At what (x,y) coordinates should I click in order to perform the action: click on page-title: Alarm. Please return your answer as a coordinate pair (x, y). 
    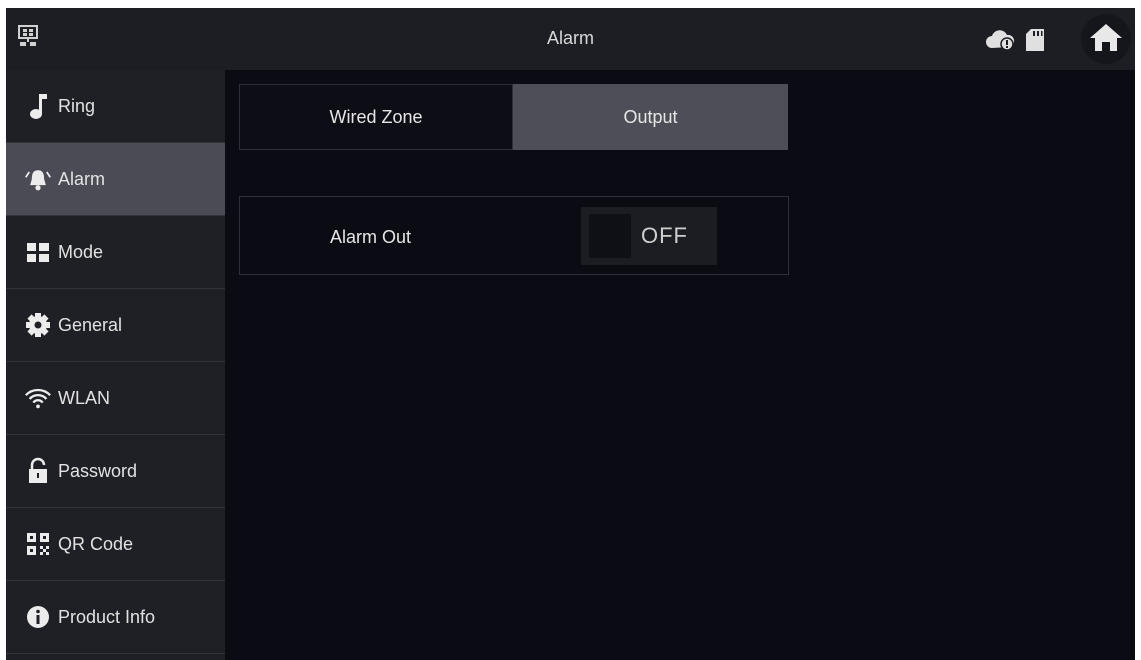
    Looking at the image, I should click on (570, 38).